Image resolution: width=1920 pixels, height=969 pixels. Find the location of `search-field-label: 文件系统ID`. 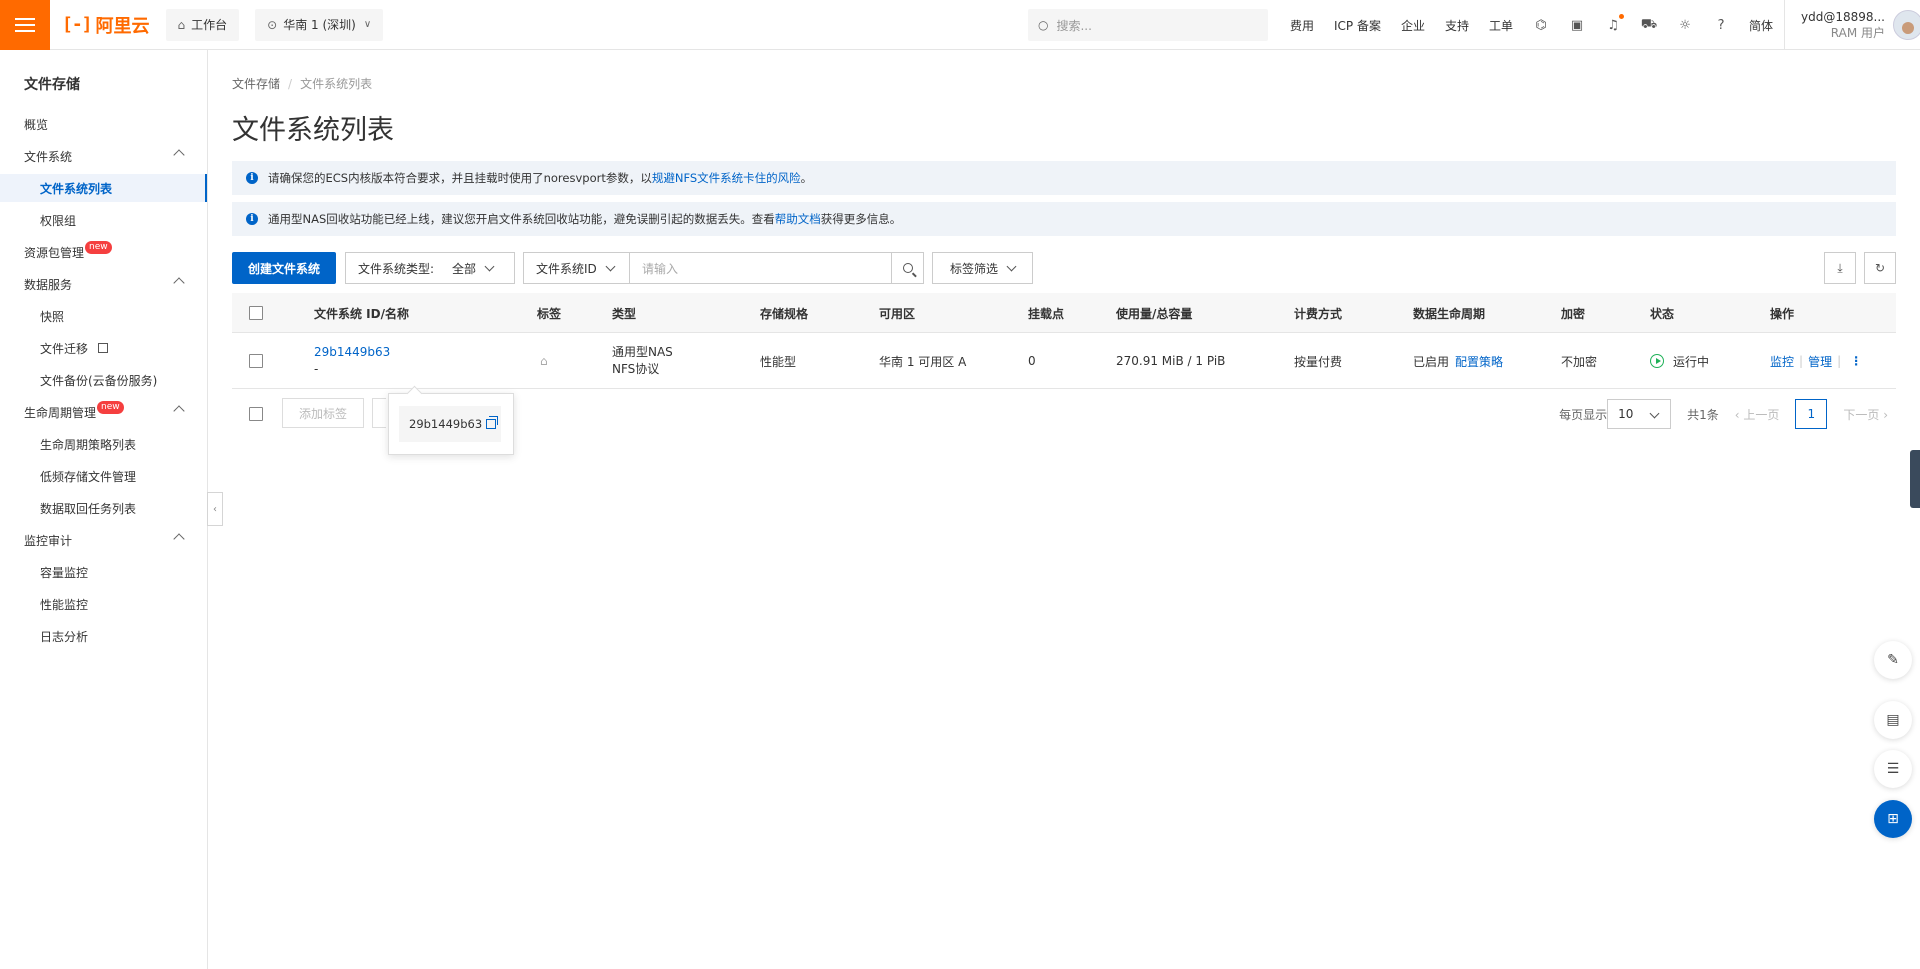

search-field-label: 文件系统ID is located at coordinates (566, 268).